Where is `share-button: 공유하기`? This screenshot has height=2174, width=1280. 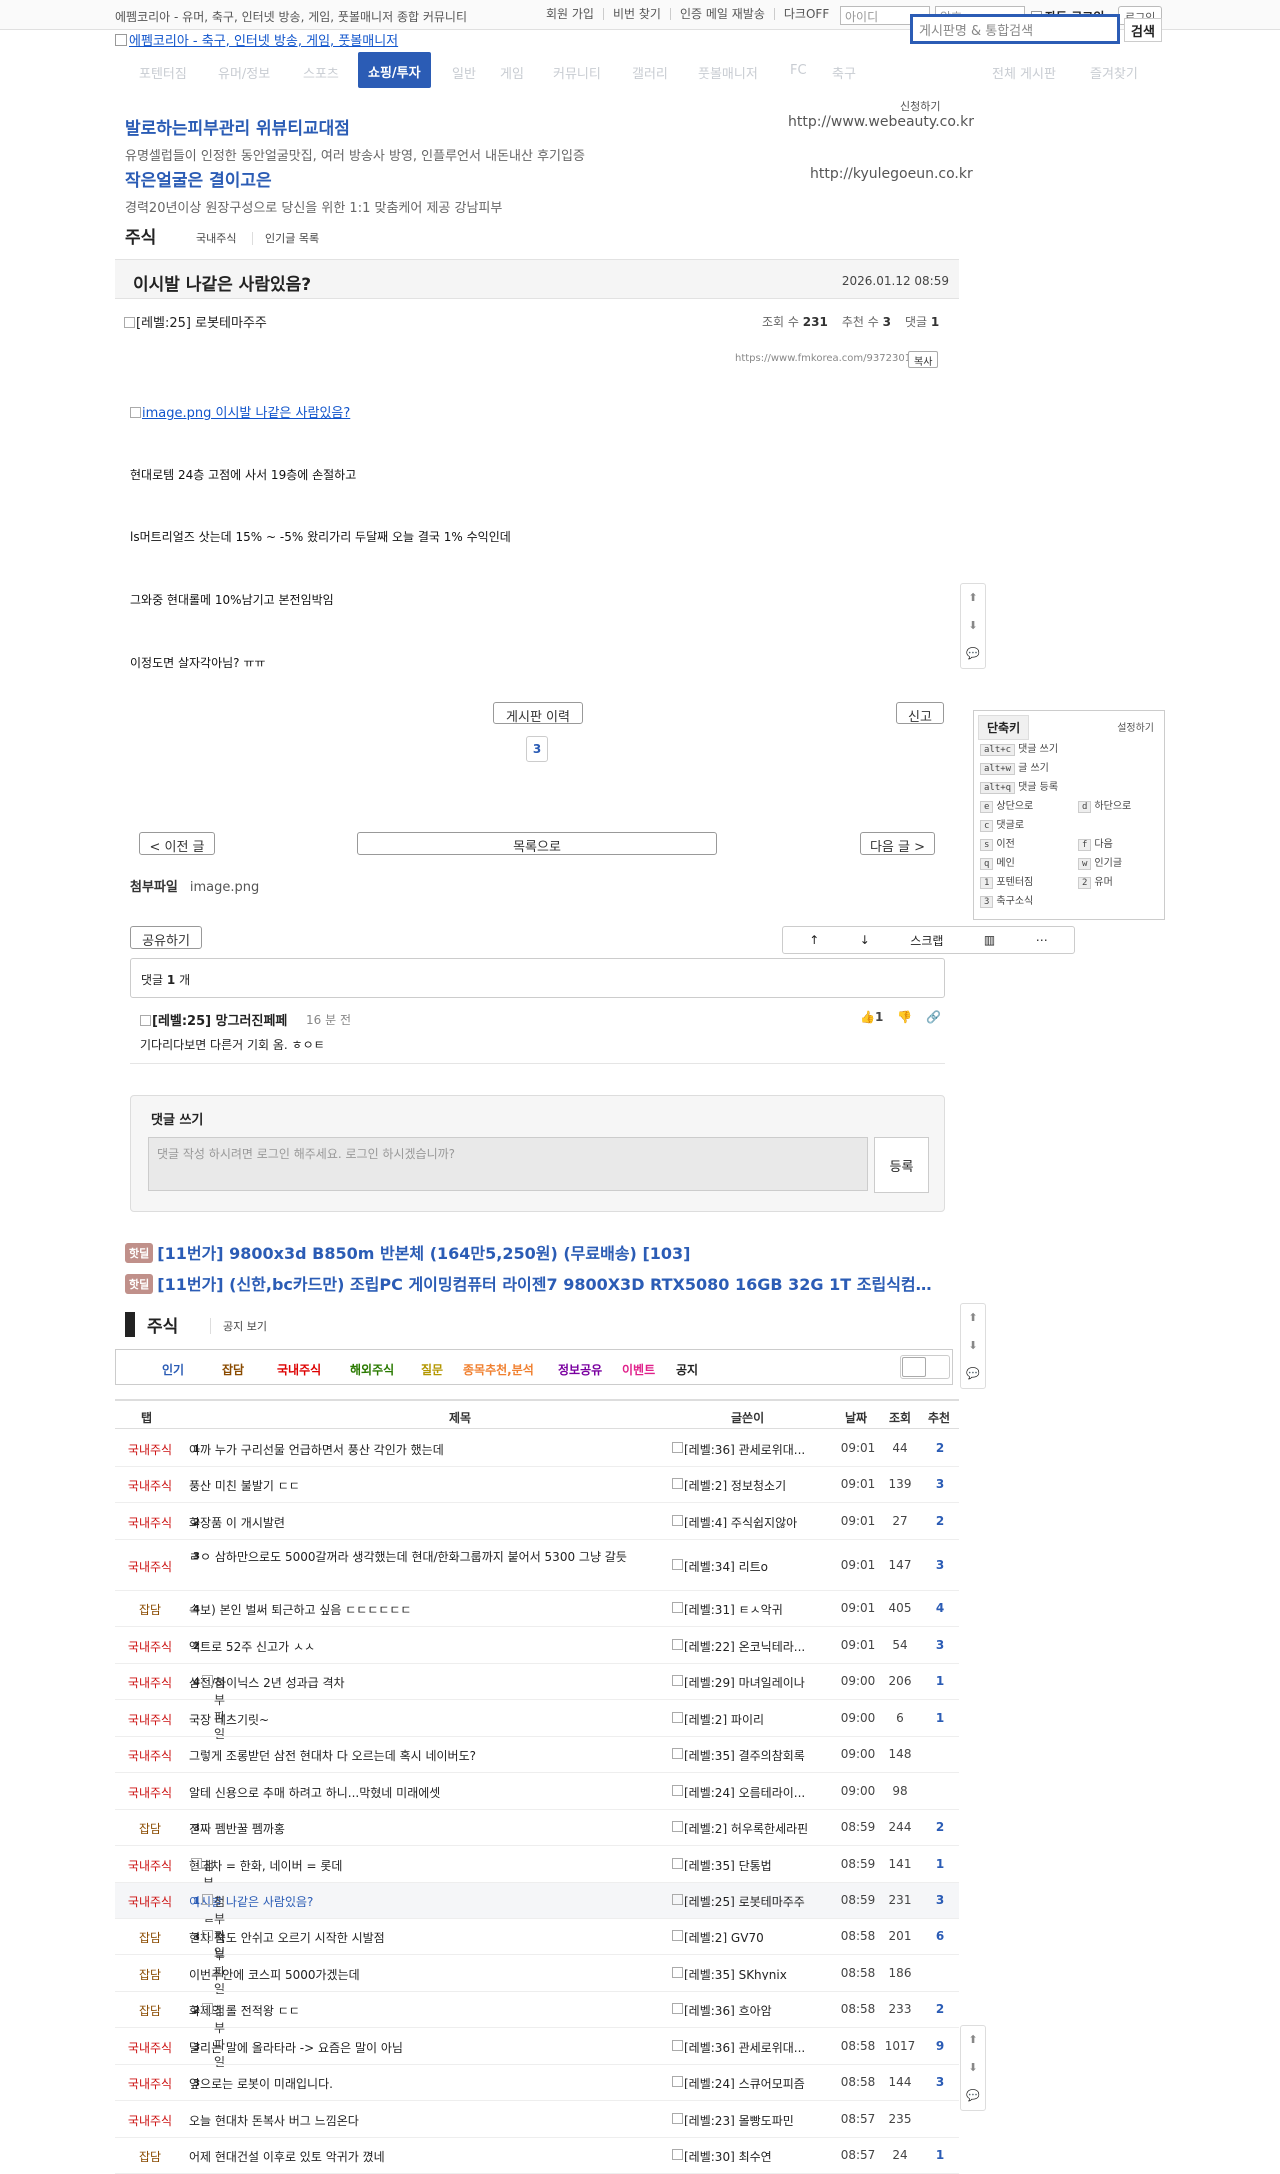
share-button: 공유하기 is located at coordinates (166, 937).